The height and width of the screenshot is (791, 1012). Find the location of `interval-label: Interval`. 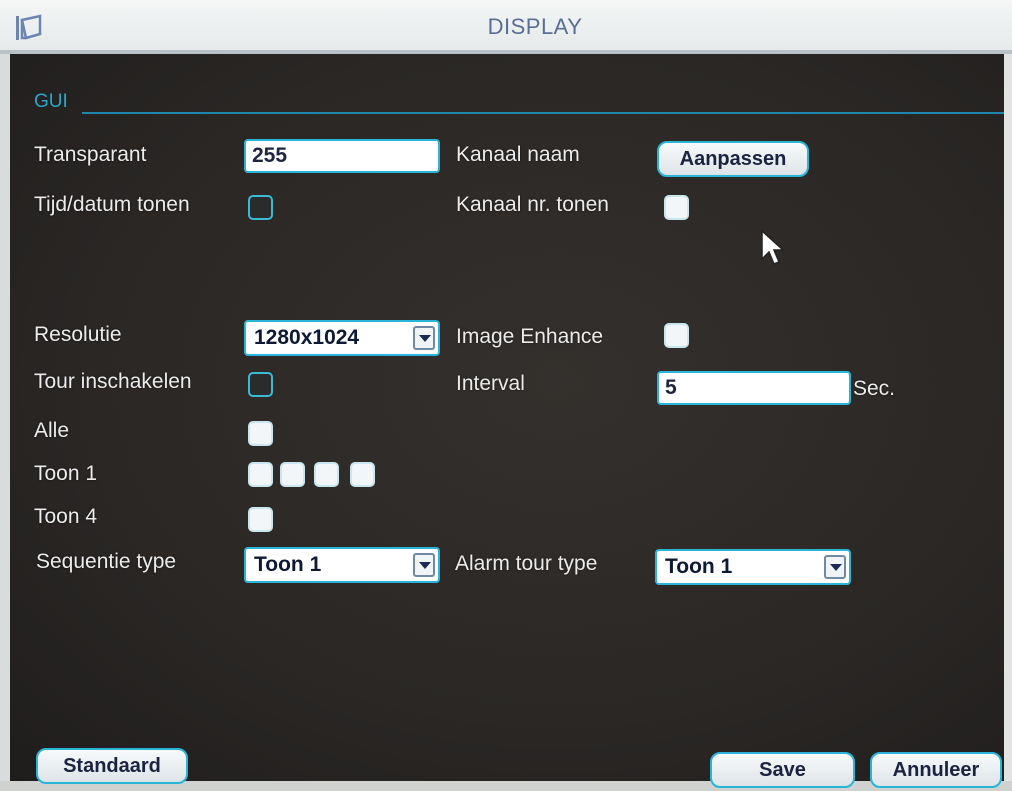

interval-label: Interval is located at coordinates (490, 383).